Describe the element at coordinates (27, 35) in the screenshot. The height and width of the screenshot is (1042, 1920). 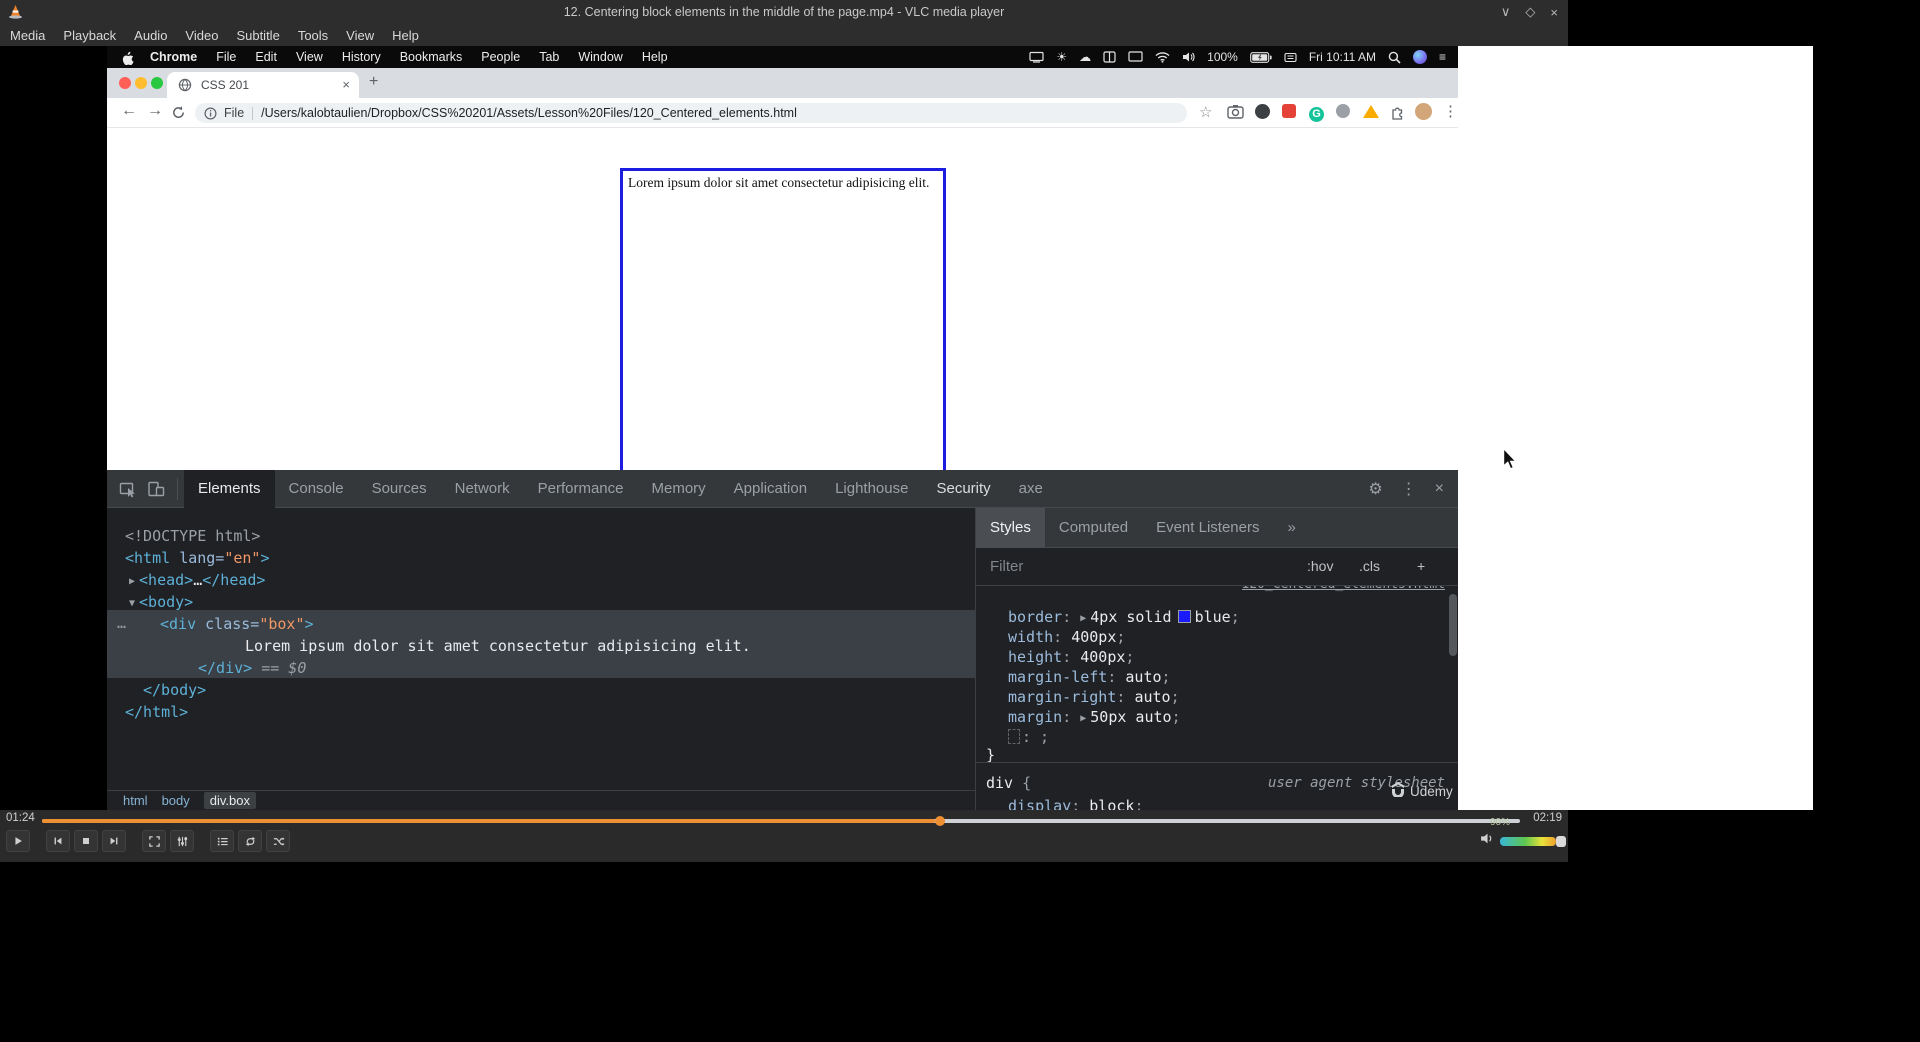
I see `menu-media: Media` at that location.